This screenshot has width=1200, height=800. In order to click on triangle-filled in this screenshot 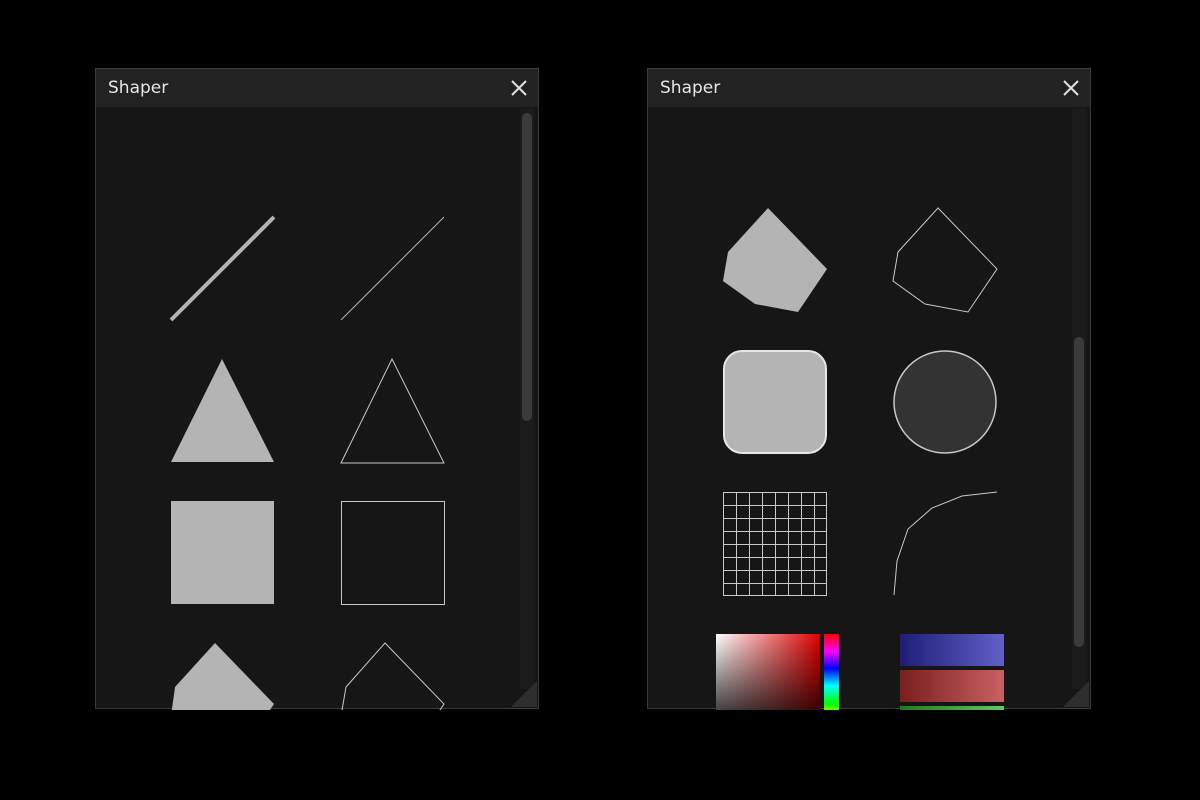, I will do `click(222, 410)`.